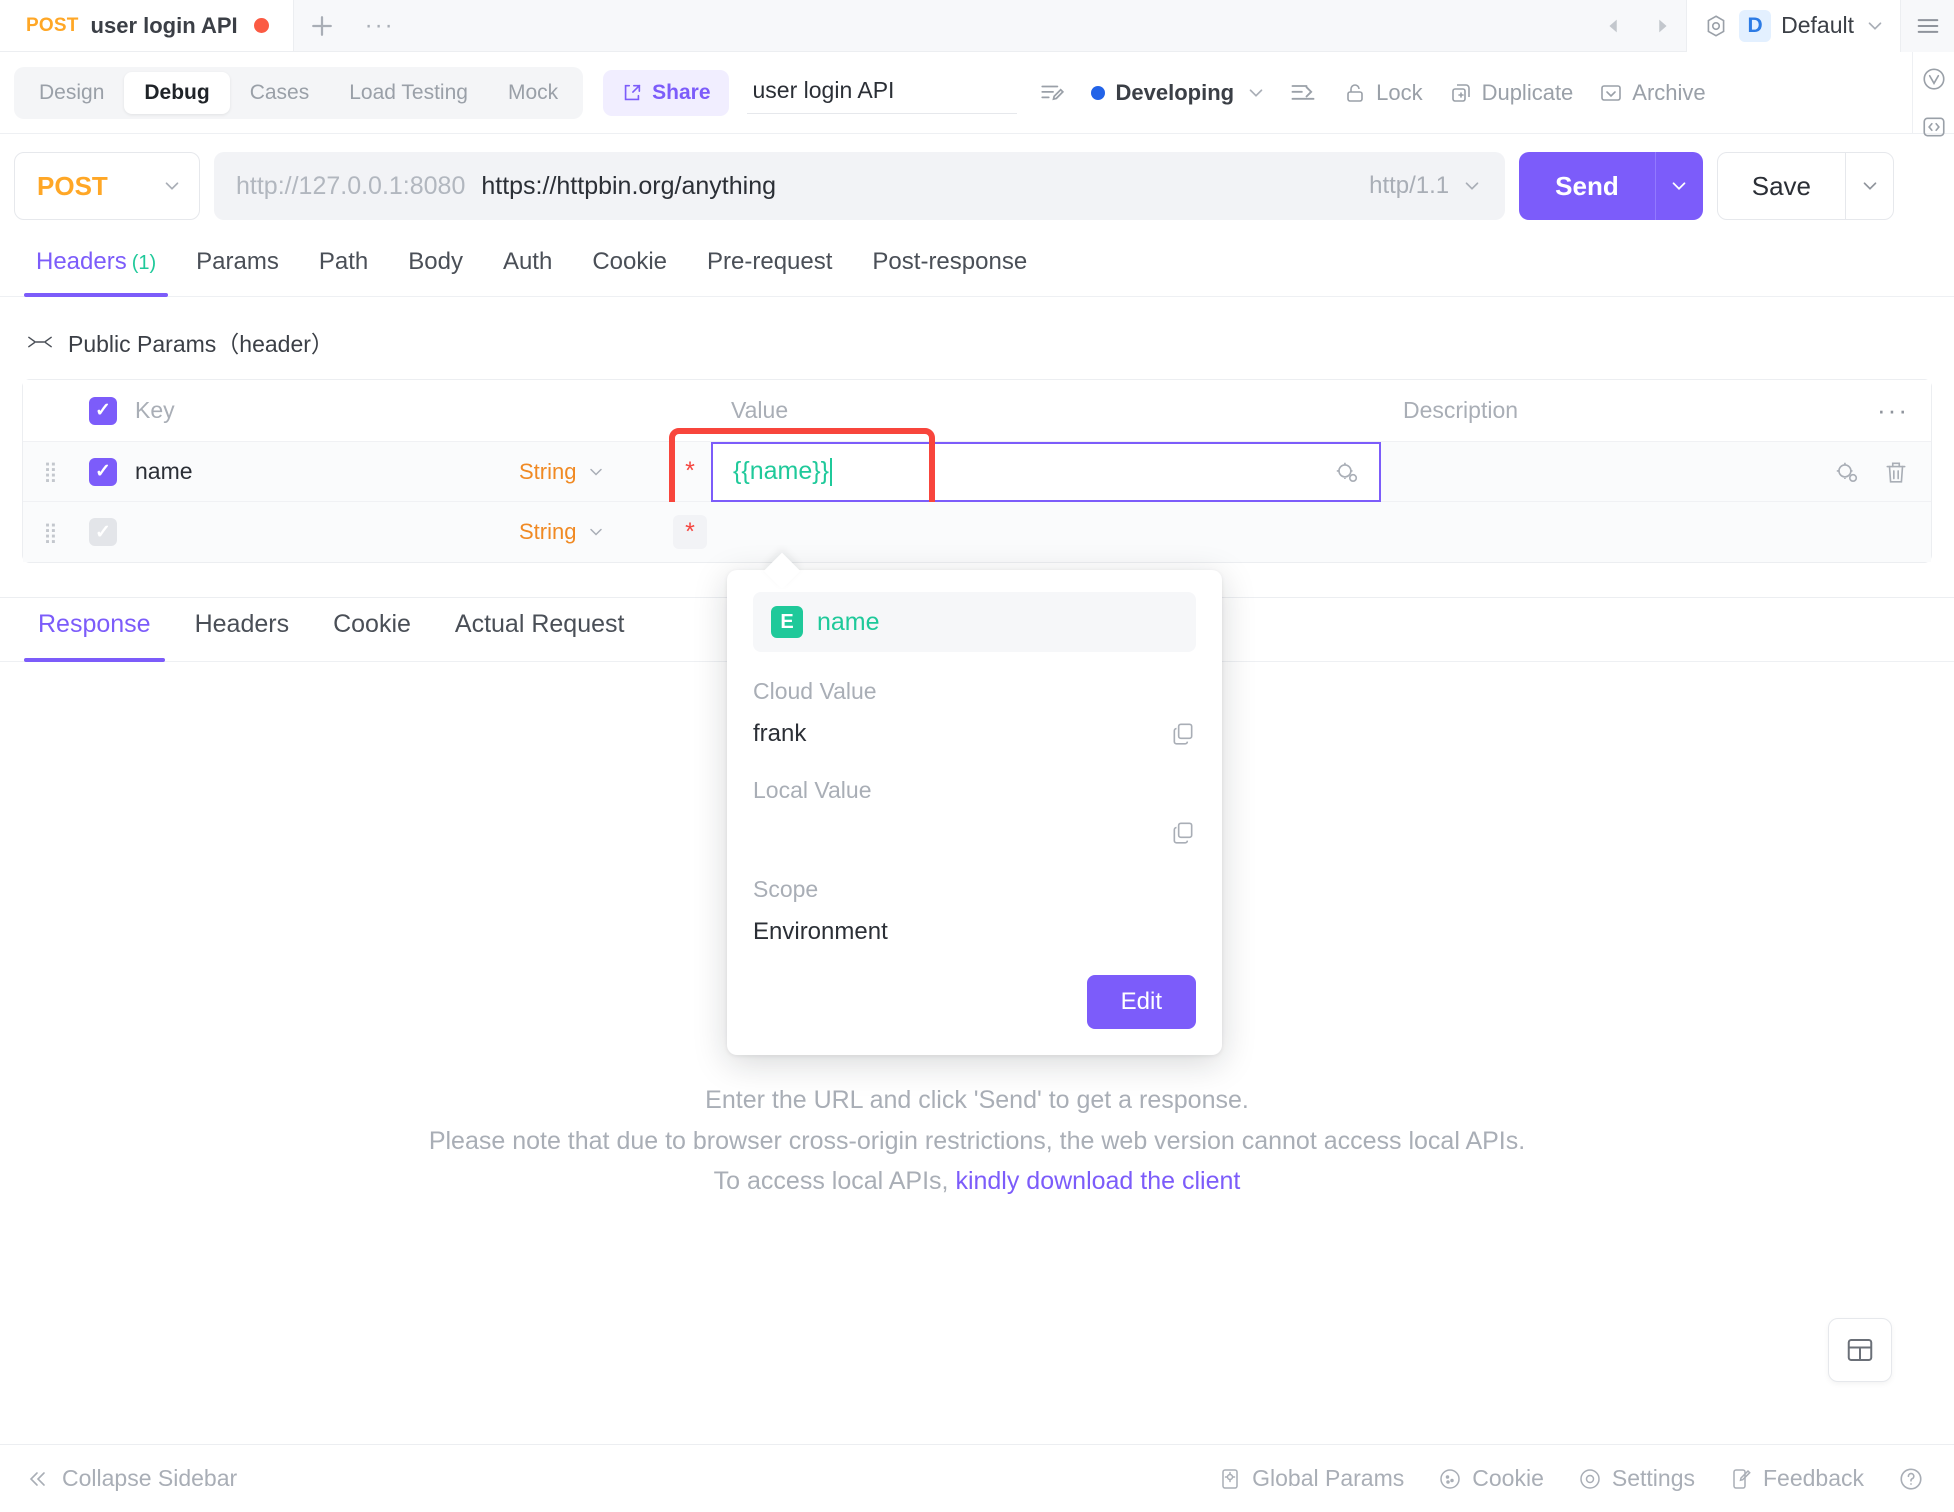 Image resolution: width=1954 pixels, height=1512 pixels. I want to click on select-all-checkbox: ✓, so click(103, 410).